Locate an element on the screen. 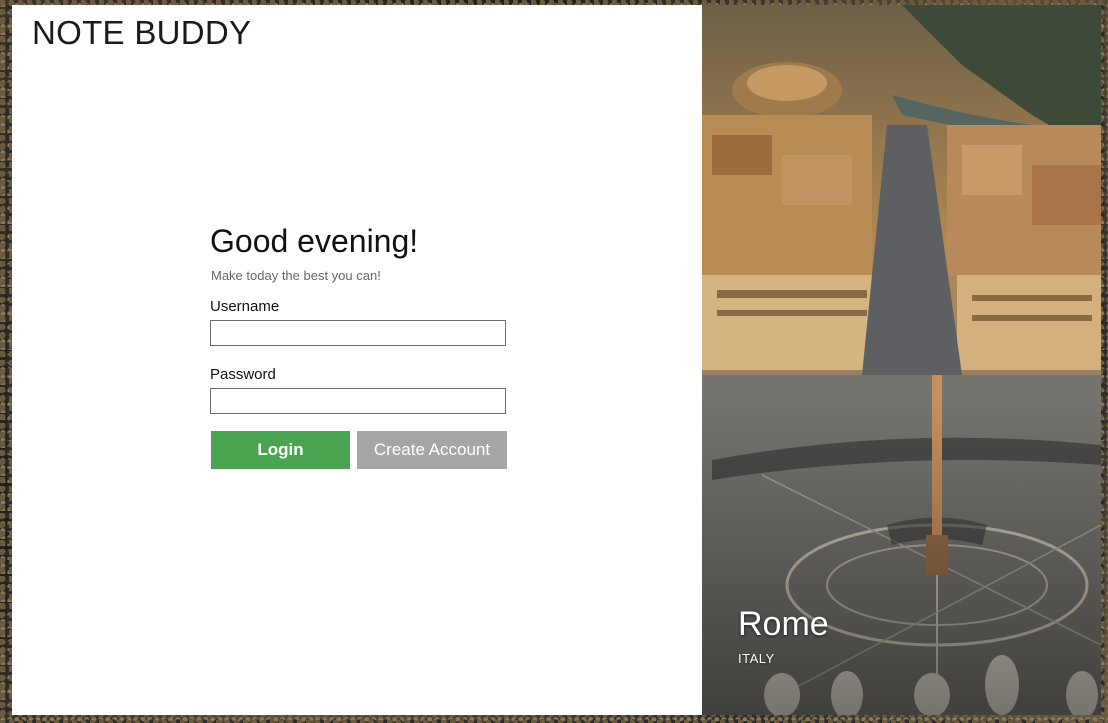 The height and width of the screenshot is (723, 1108). username-input is located at coordinates (358, 333).